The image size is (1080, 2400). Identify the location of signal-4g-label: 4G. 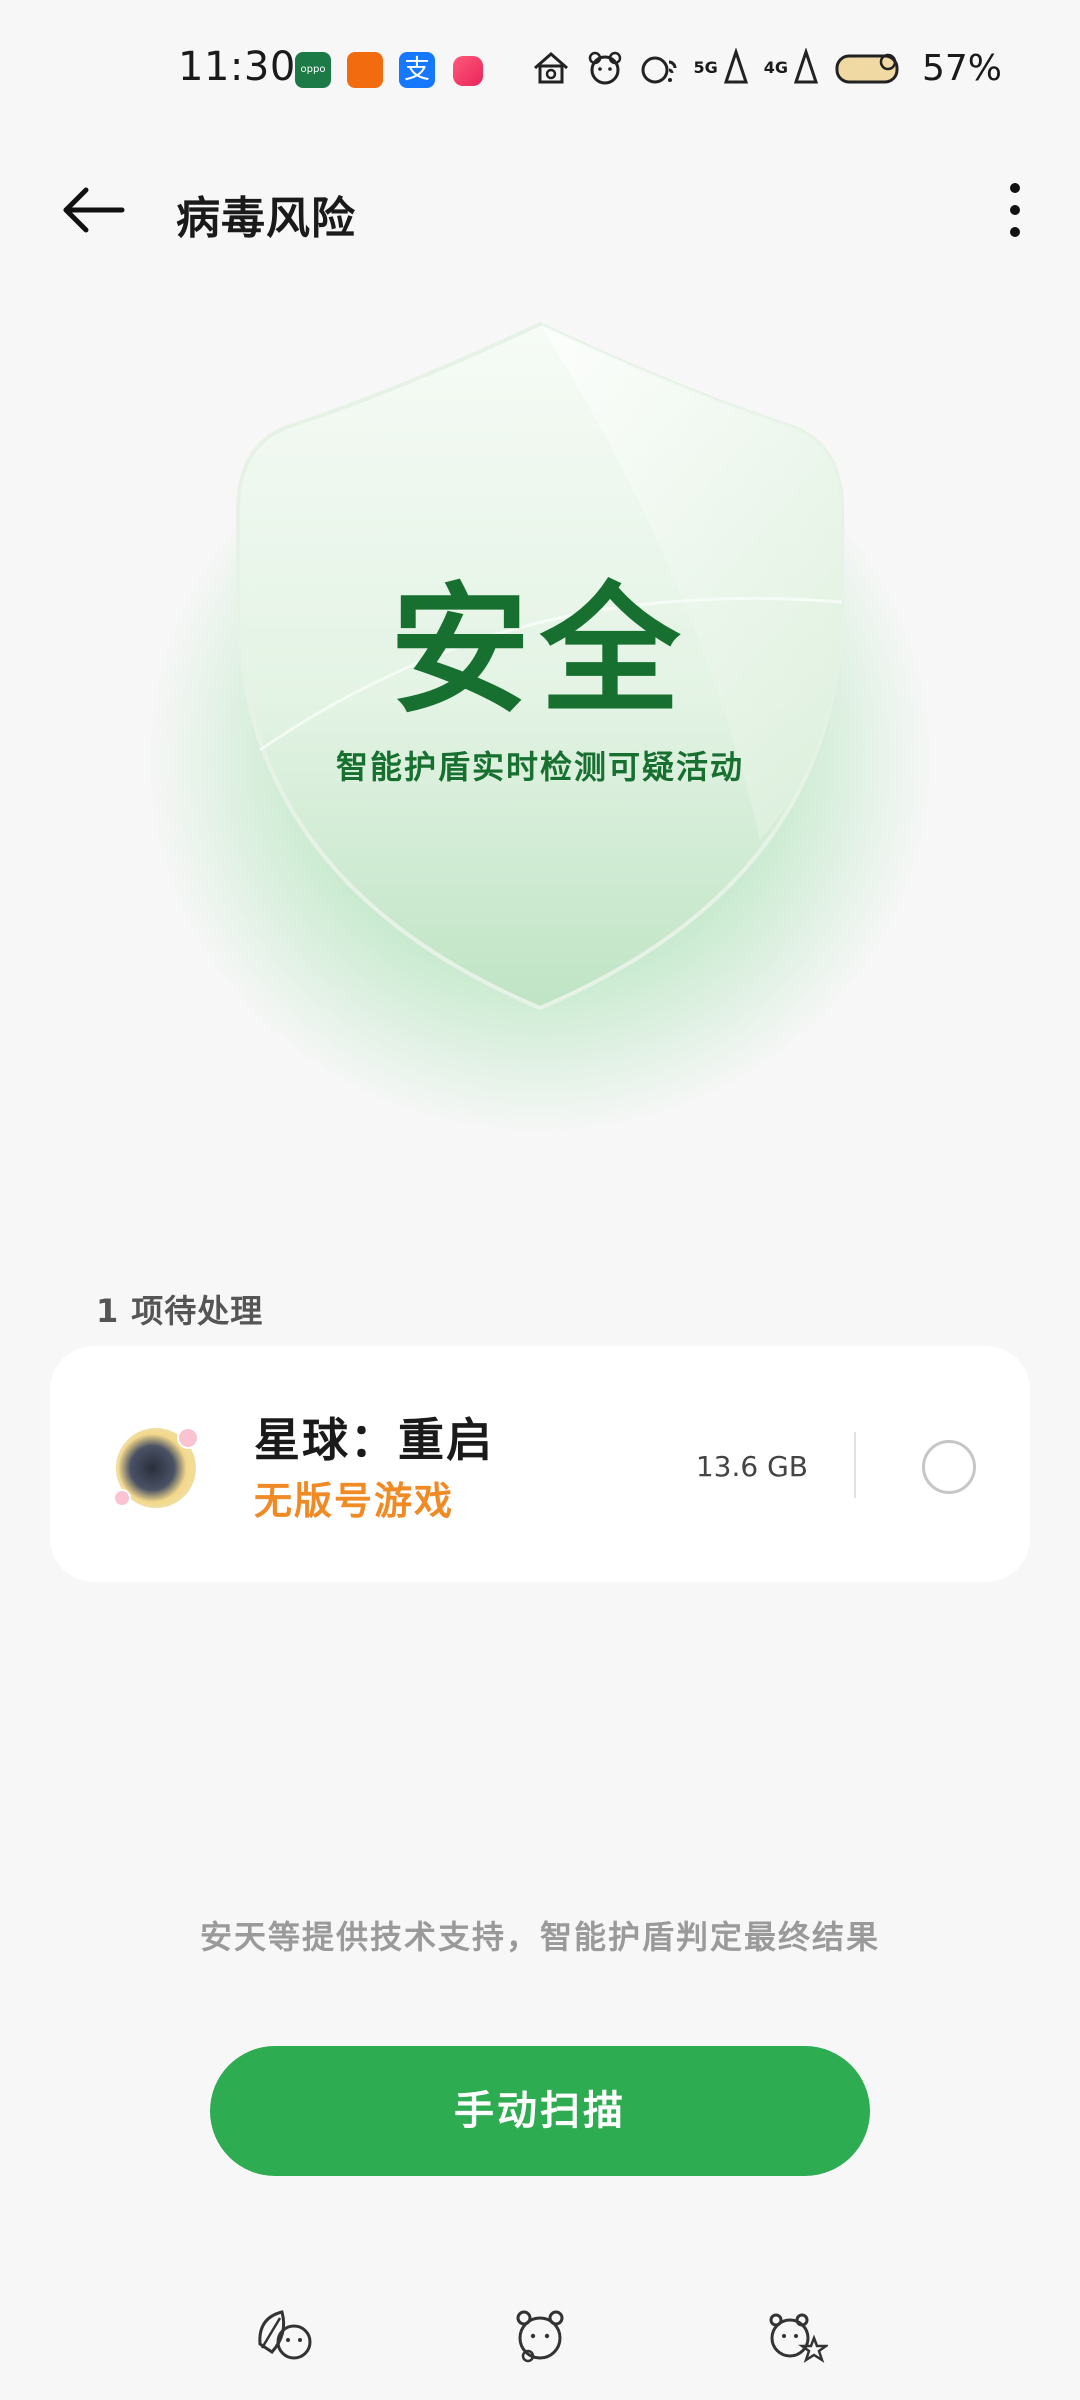
(775, 67).